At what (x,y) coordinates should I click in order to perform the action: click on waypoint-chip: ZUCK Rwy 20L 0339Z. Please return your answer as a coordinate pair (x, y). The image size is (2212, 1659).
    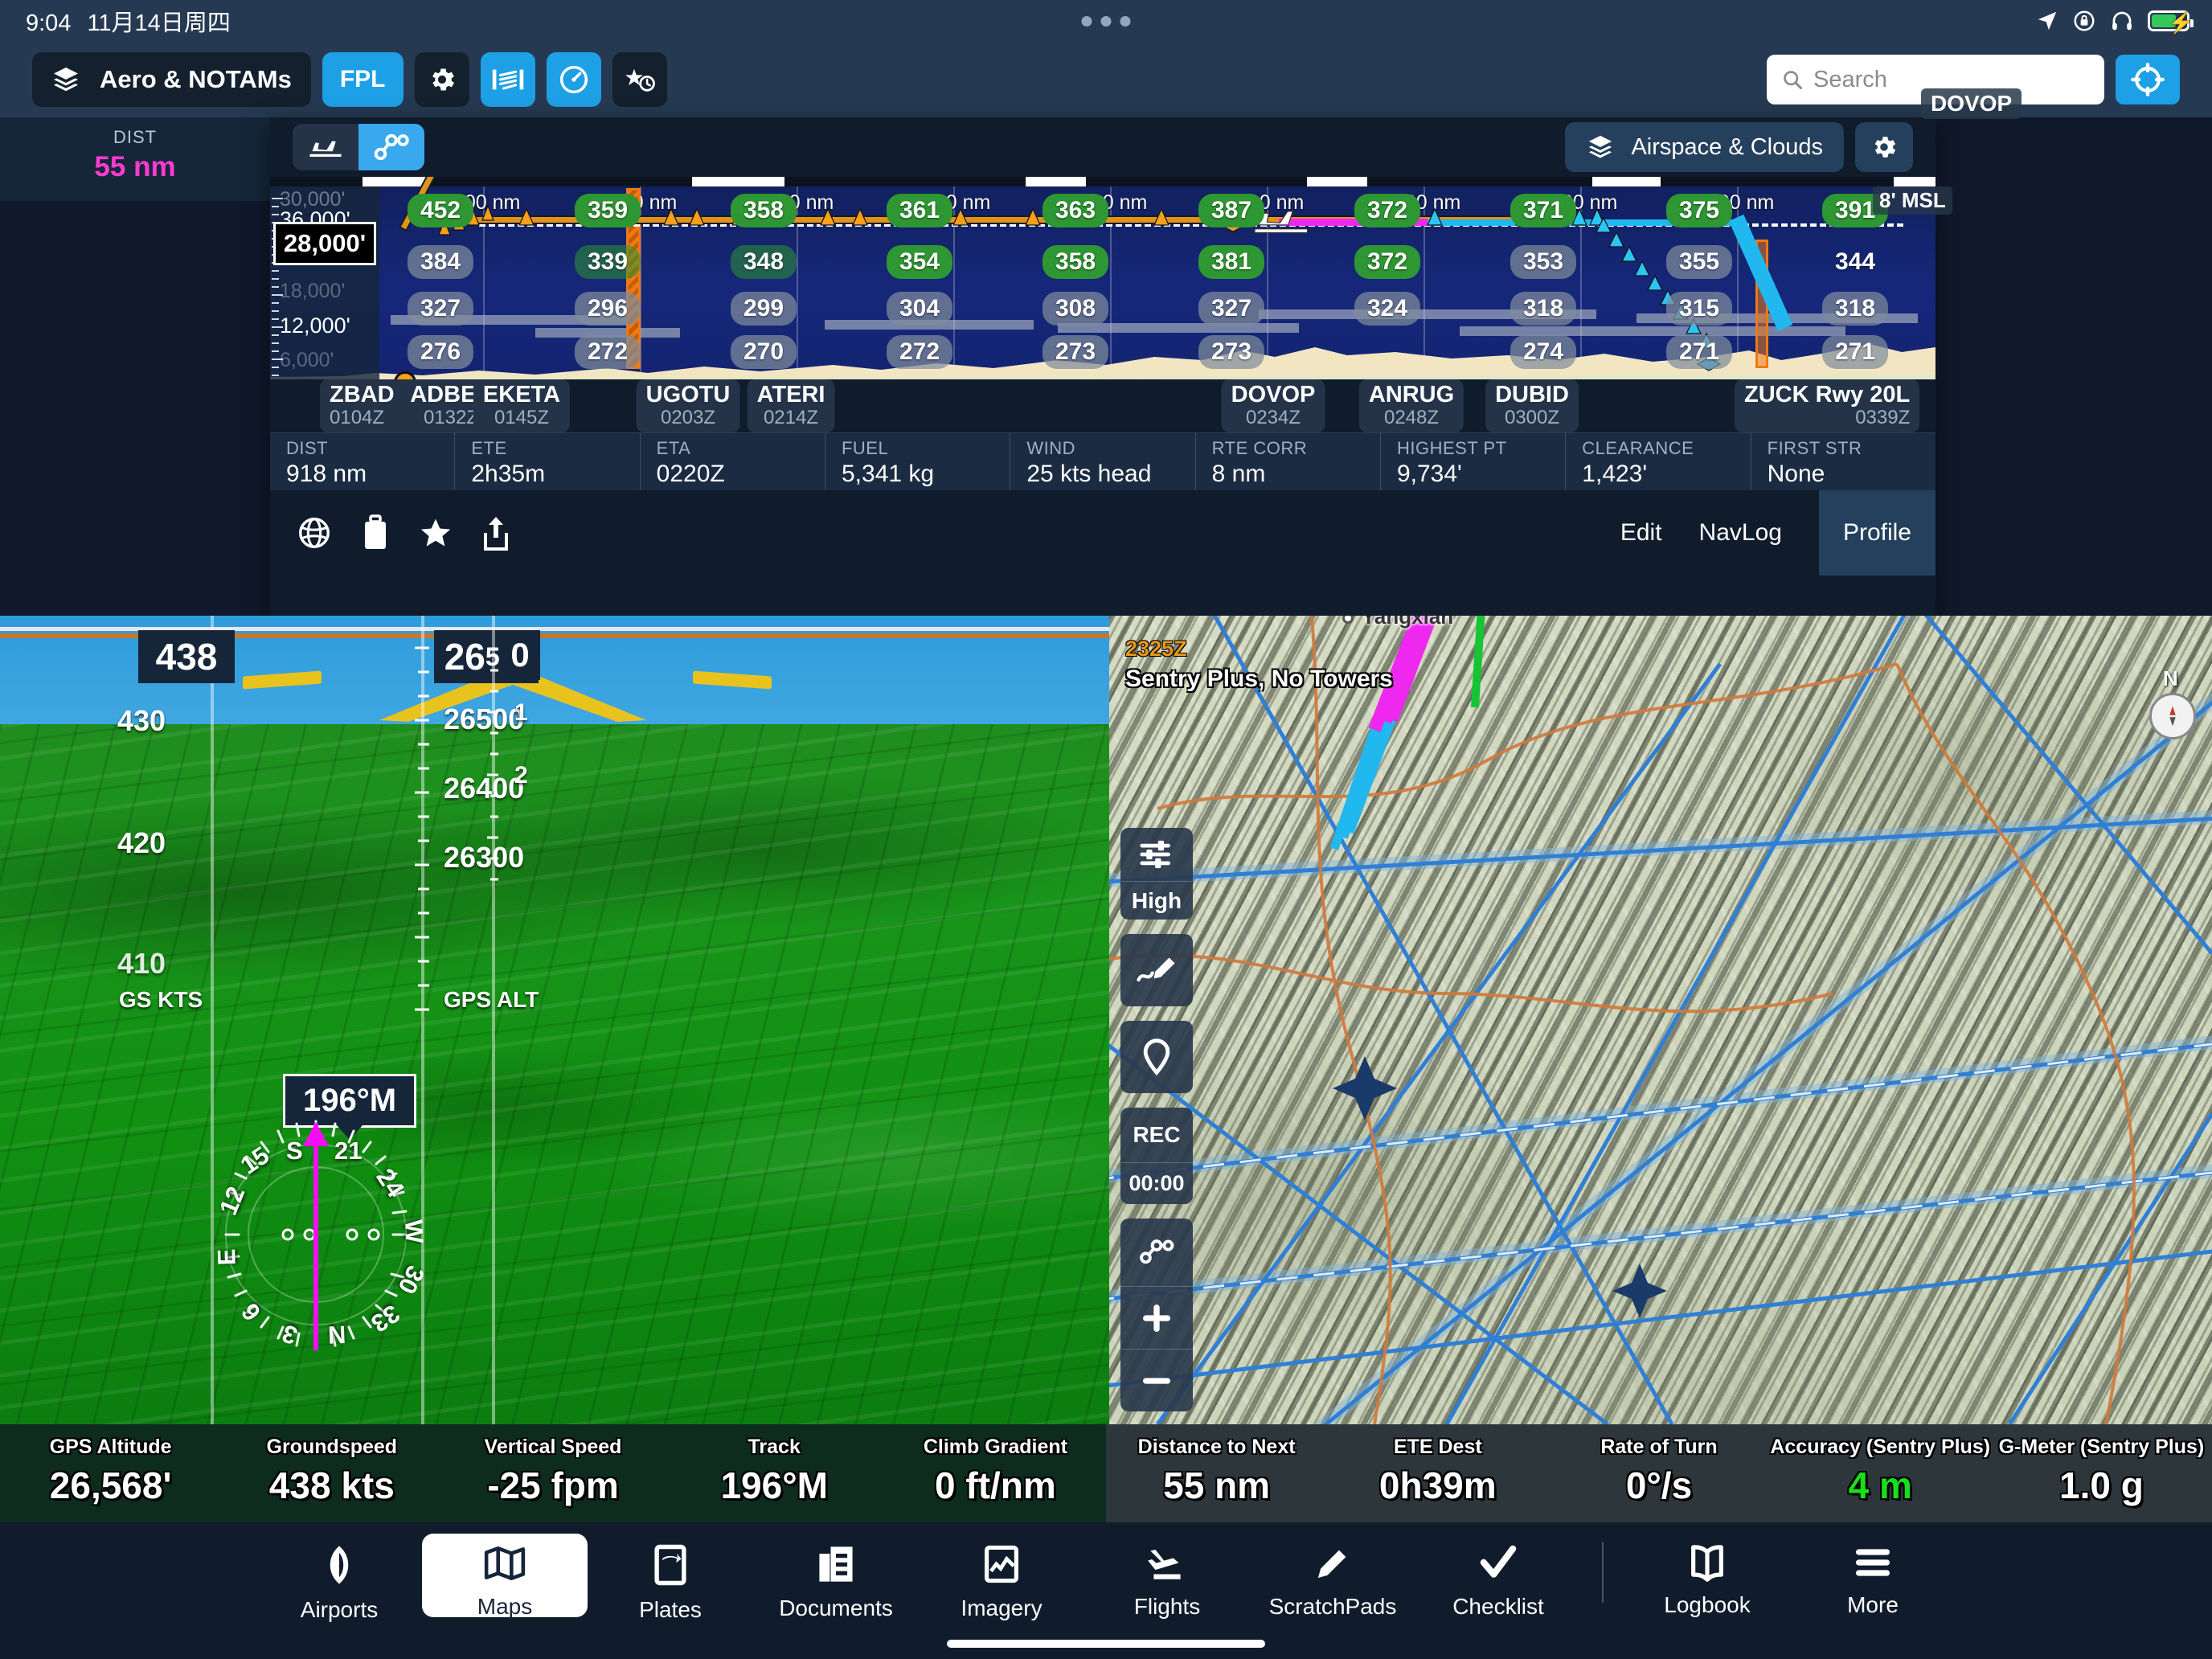
    Looking at the image, I should click on (1828, 405).